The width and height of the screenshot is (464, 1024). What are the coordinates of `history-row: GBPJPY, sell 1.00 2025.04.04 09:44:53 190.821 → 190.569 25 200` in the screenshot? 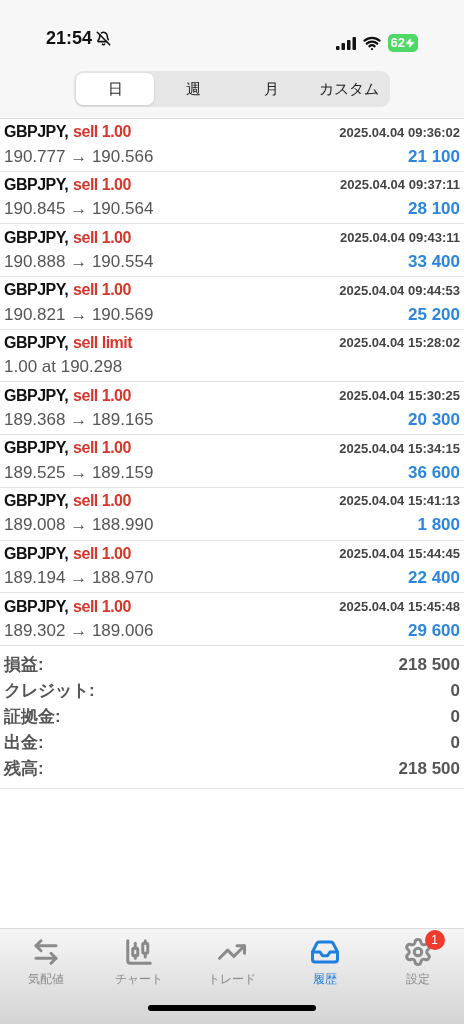 It's located at (232, 303).